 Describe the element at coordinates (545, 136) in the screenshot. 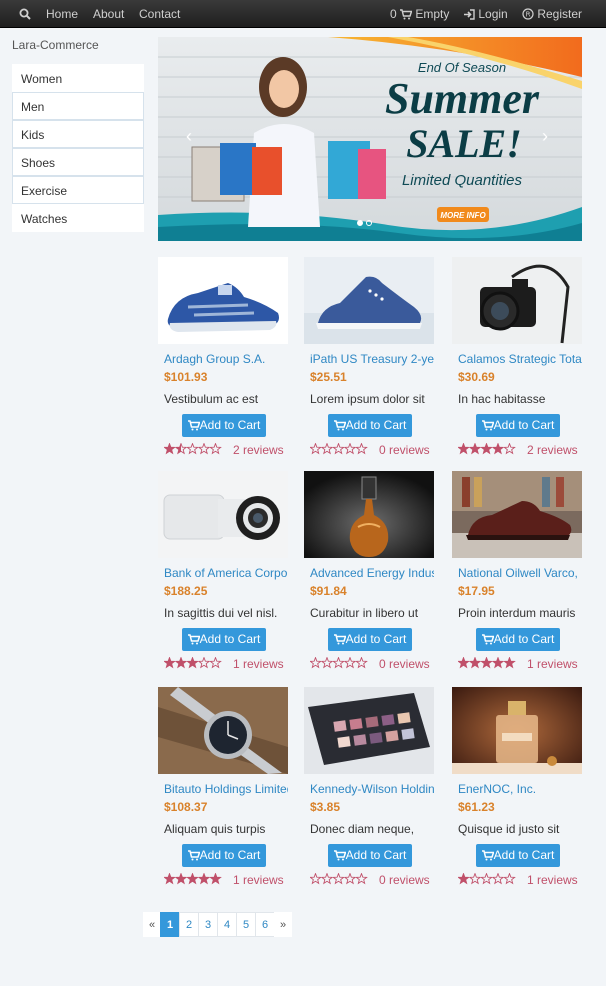

I see `carousel-next-icon: ›` at that location.